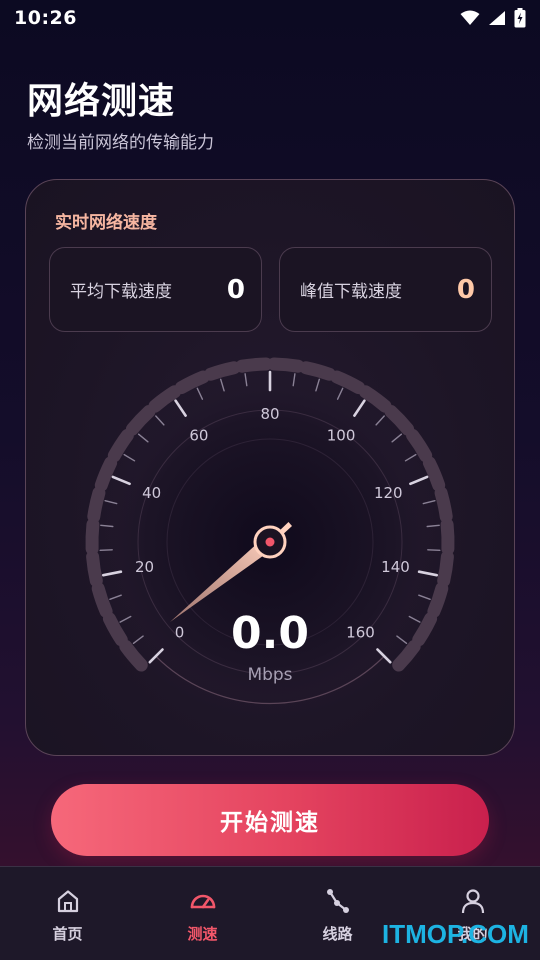 This screenshot has width=540, height=960. I want to click on status-time: 10:26, so click(45, 18).